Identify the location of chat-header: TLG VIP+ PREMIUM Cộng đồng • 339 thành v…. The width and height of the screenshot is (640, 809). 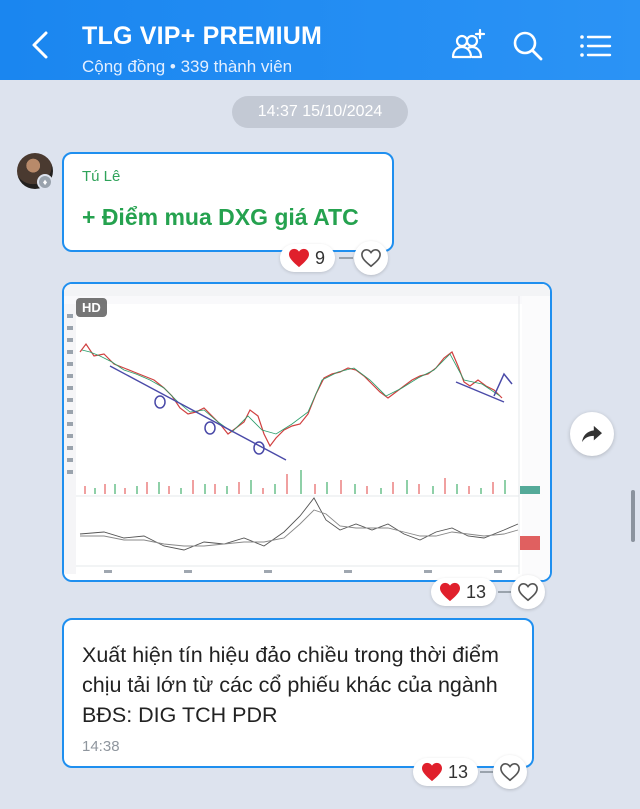
(320, 40).